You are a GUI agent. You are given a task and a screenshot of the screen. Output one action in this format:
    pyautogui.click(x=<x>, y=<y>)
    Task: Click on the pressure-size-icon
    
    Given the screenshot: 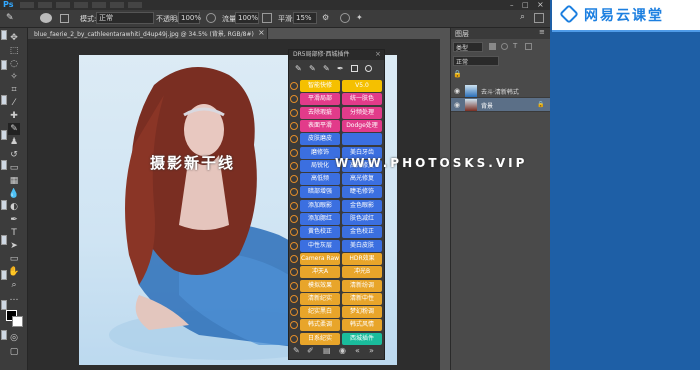 What is the action you would take?
    pyautogui.click(x=345, y=18)
    